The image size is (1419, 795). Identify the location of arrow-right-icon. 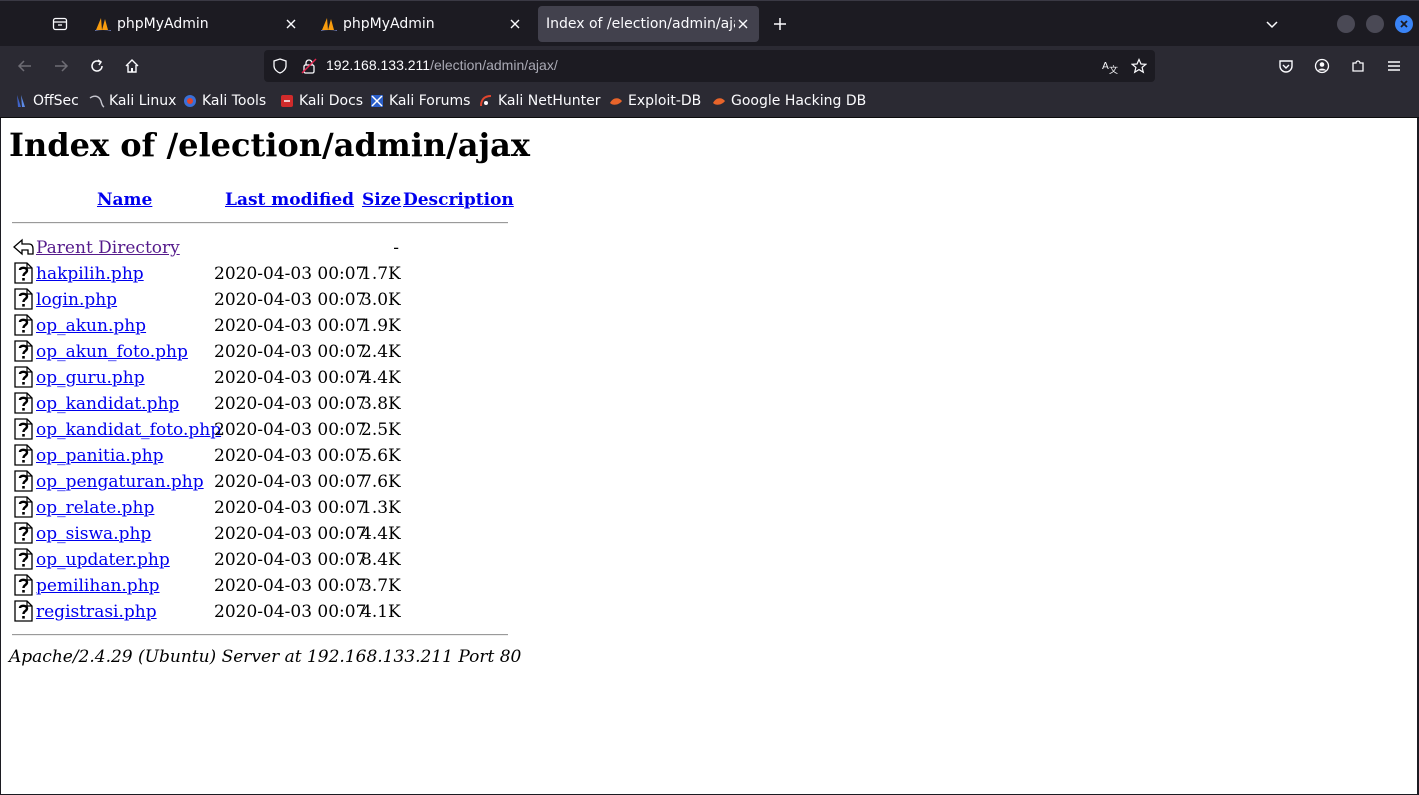
(62, 66).